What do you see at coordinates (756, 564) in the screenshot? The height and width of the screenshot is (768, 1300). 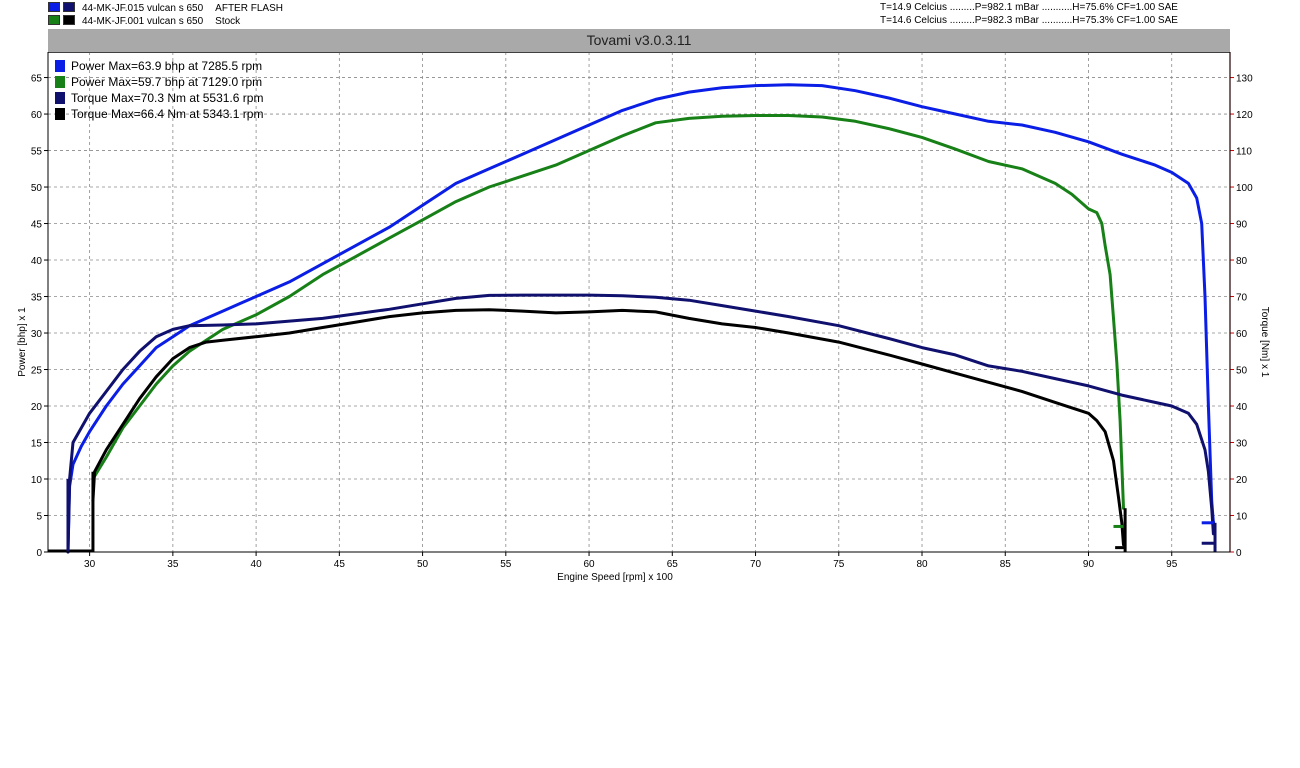 I see `x-tick-label: 70` at bounding box center [756, 564].